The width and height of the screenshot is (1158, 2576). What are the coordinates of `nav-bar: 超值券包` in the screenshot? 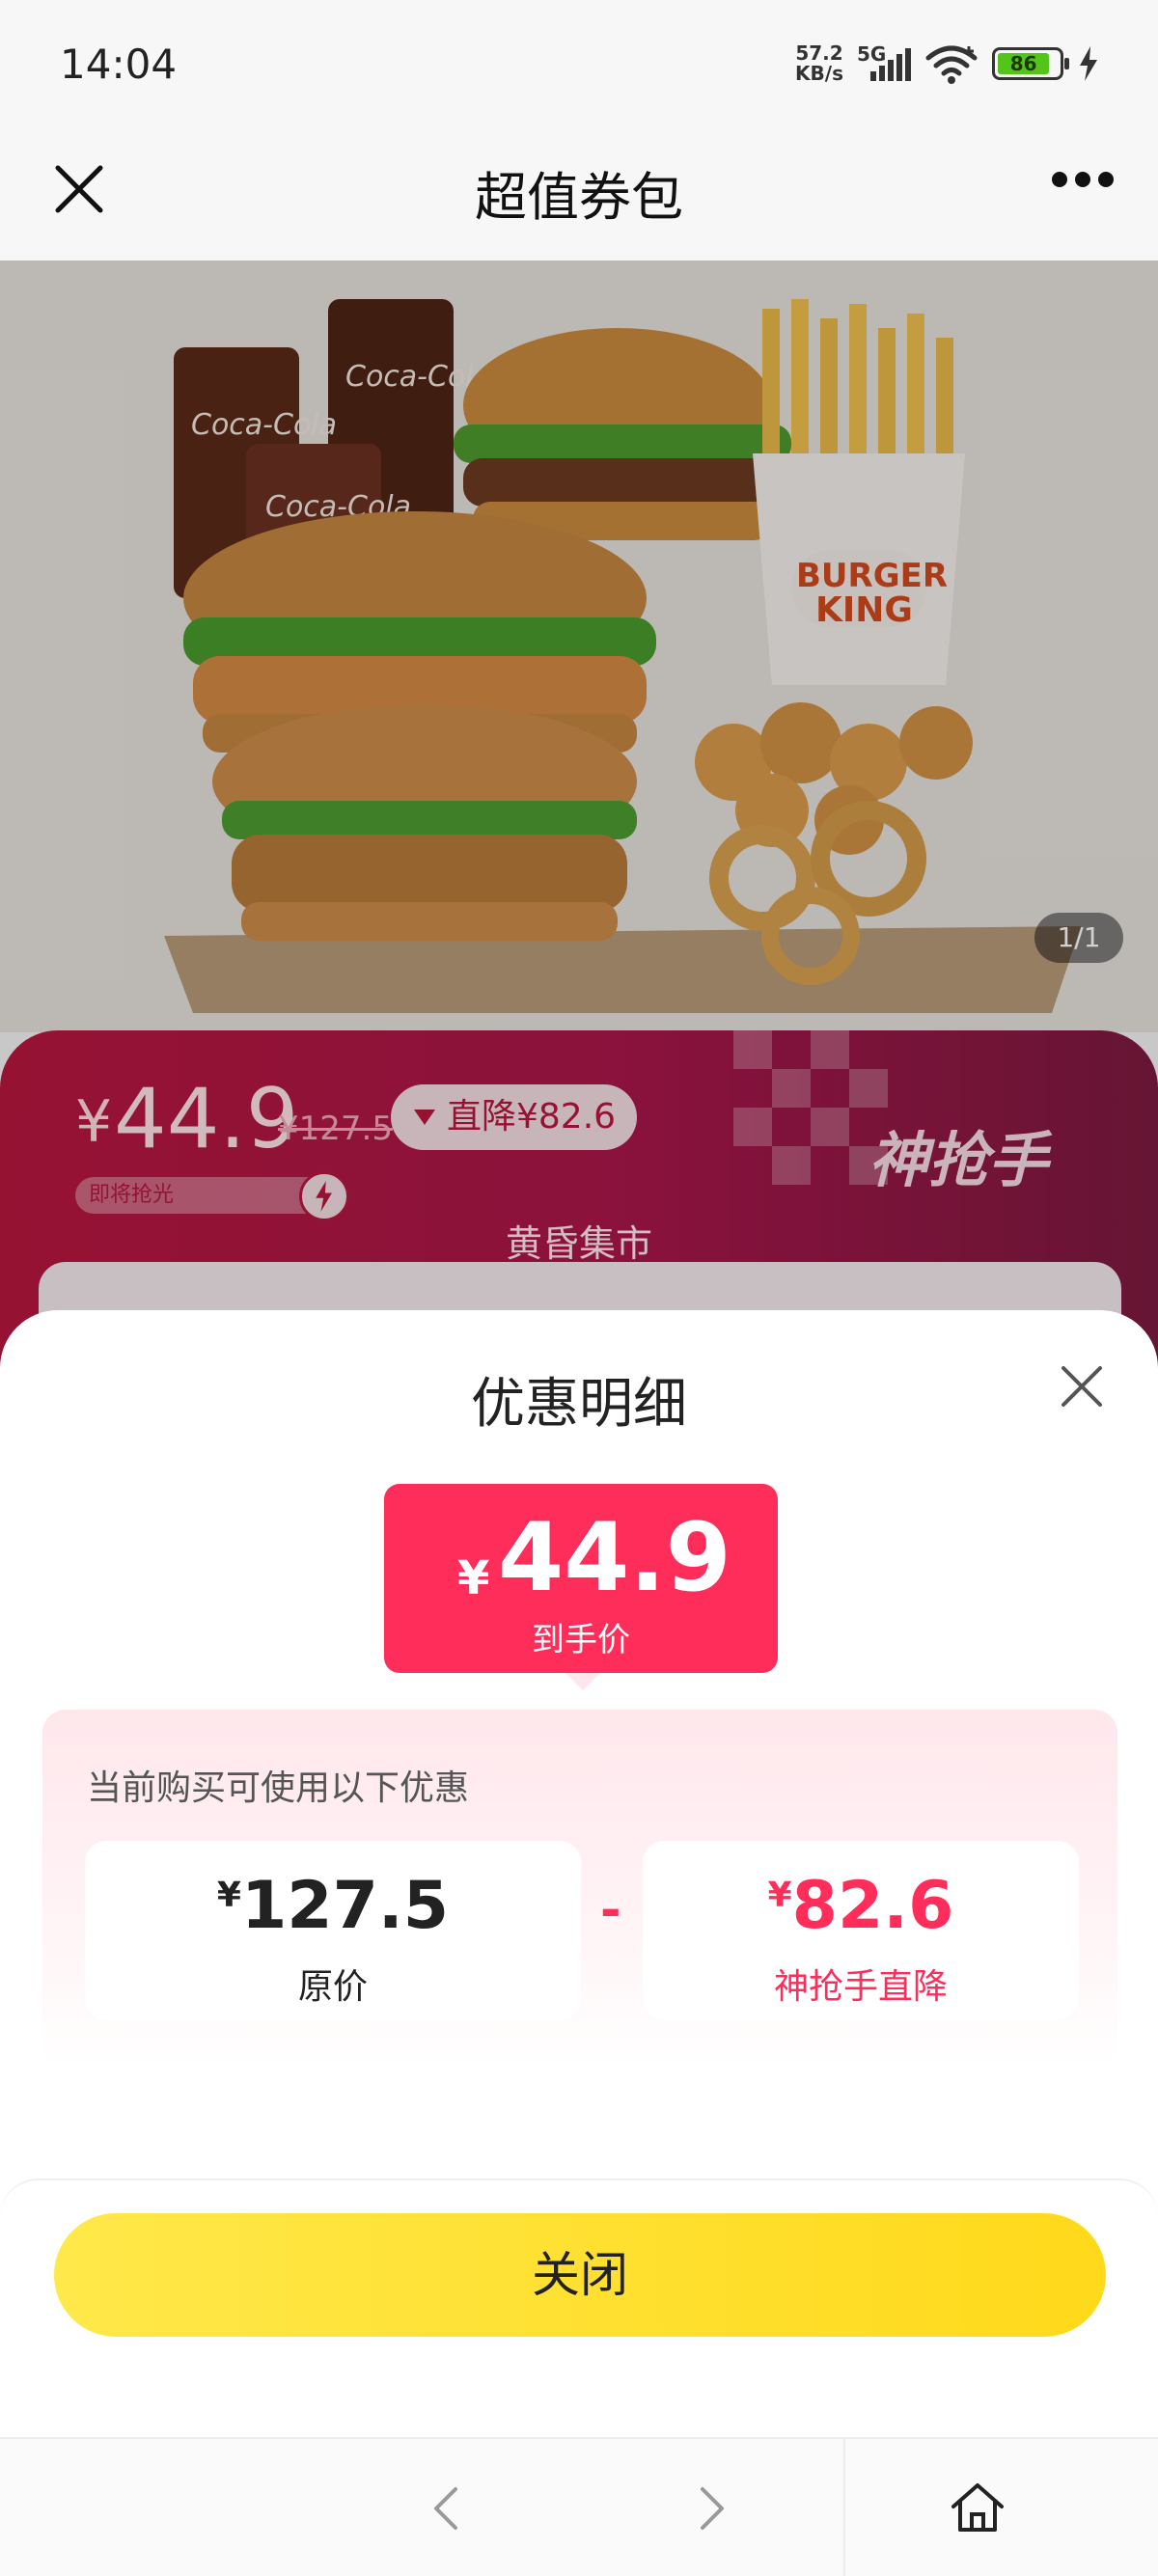 It's located at (579, 195).